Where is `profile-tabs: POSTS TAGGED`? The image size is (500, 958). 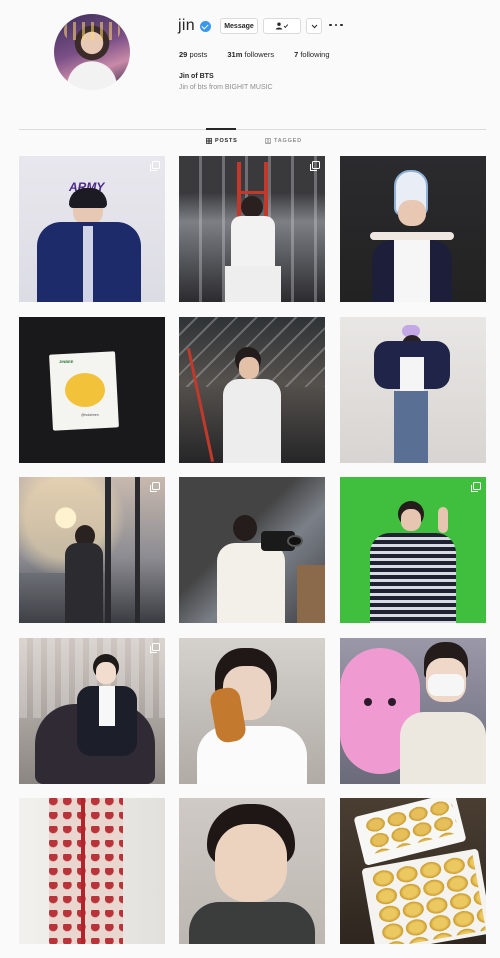 profile-tabs: POSTS TAGGED is located at coordinates (250, 143).